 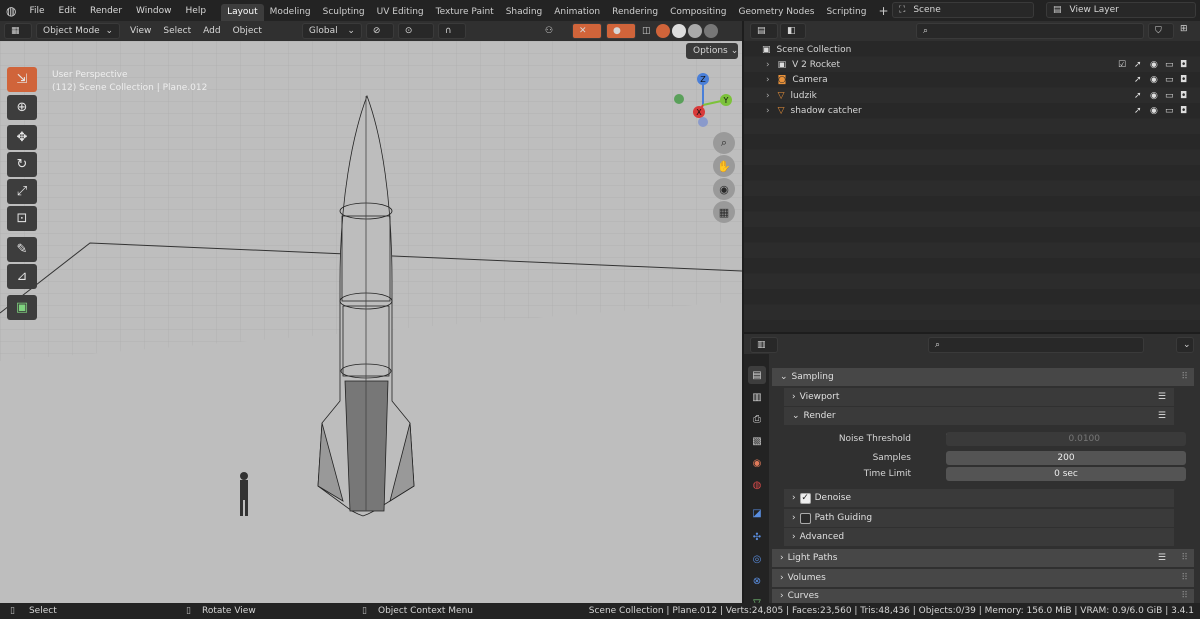 What do you see at coordinates (646, 31) in the screenshot?
I see `xray-icon: ◫` at bounding box center [646, 31].